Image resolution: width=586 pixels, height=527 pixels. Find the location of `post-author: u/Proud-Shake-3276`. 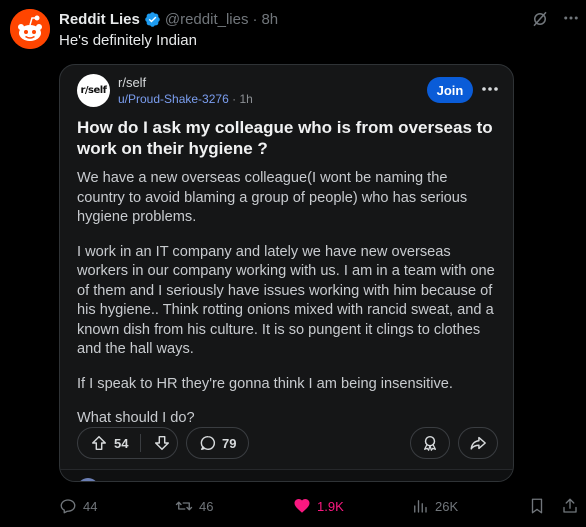

post-author: u/Proud-Shake-3276 is located at coordinates (173, 99).